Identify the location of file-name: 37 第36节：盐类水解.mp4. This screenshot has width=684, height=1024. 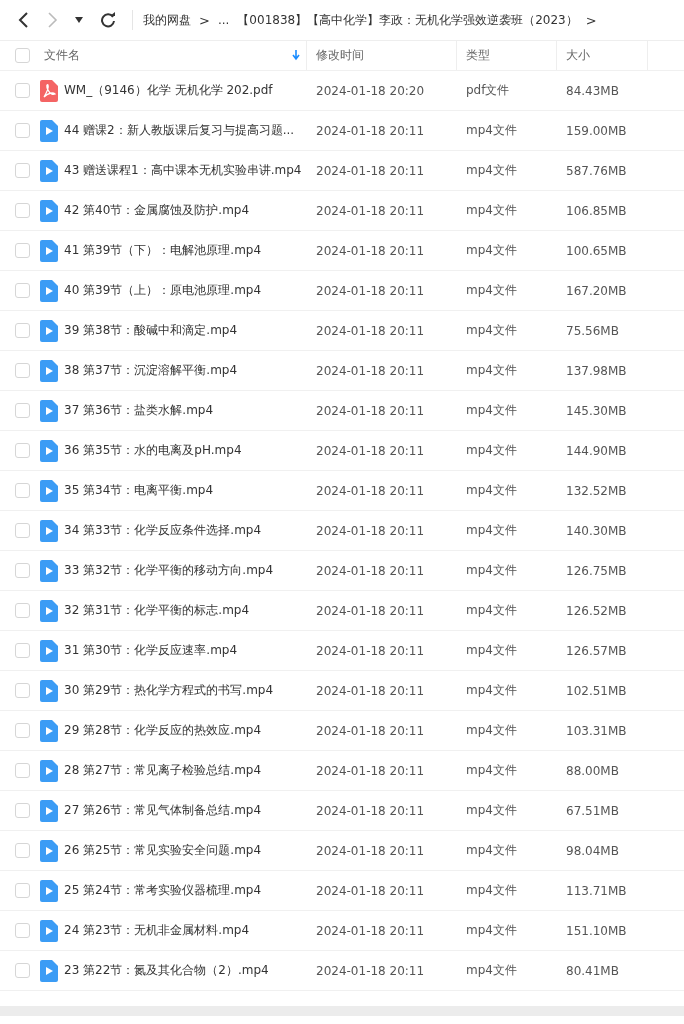
(139, 410).